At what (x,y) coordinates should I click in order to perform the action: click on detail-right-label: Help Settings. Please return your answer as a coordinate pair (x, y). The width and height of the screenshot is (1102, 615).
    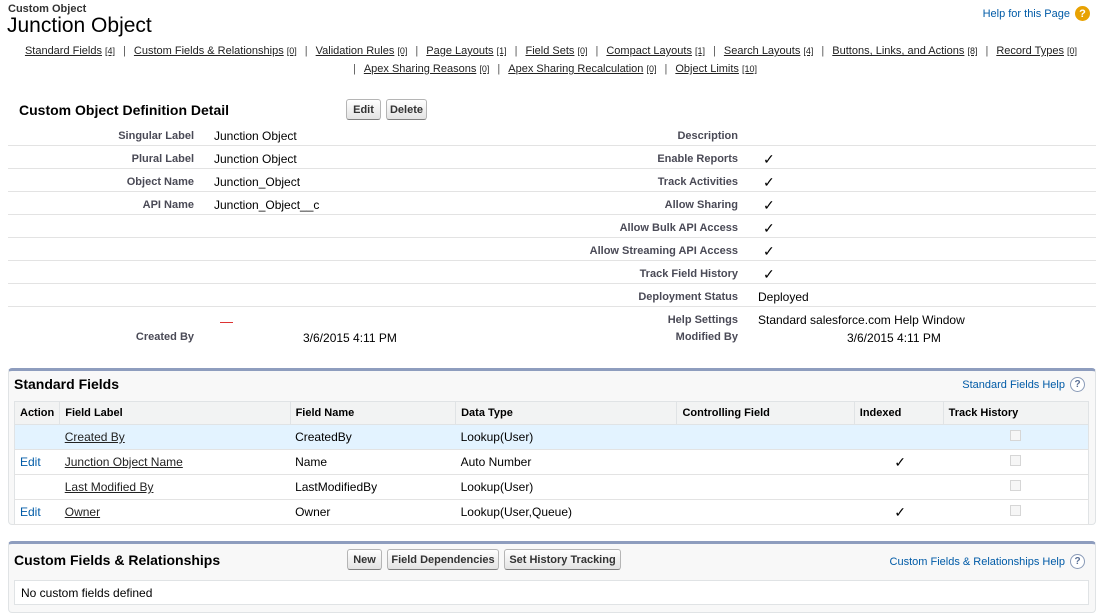
    Looking at the image, I should click on (702, 320).